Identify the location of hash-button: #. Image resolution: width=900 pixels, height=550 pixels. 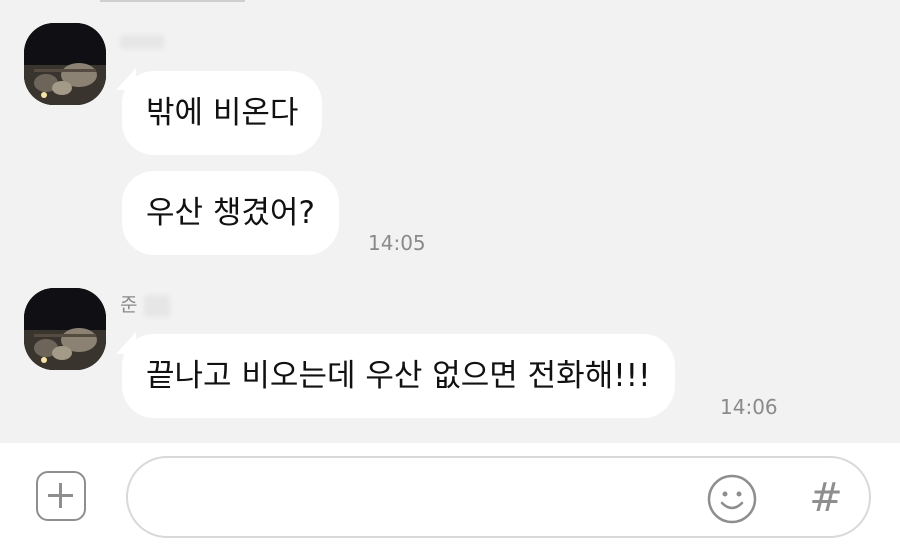
(826, 498).